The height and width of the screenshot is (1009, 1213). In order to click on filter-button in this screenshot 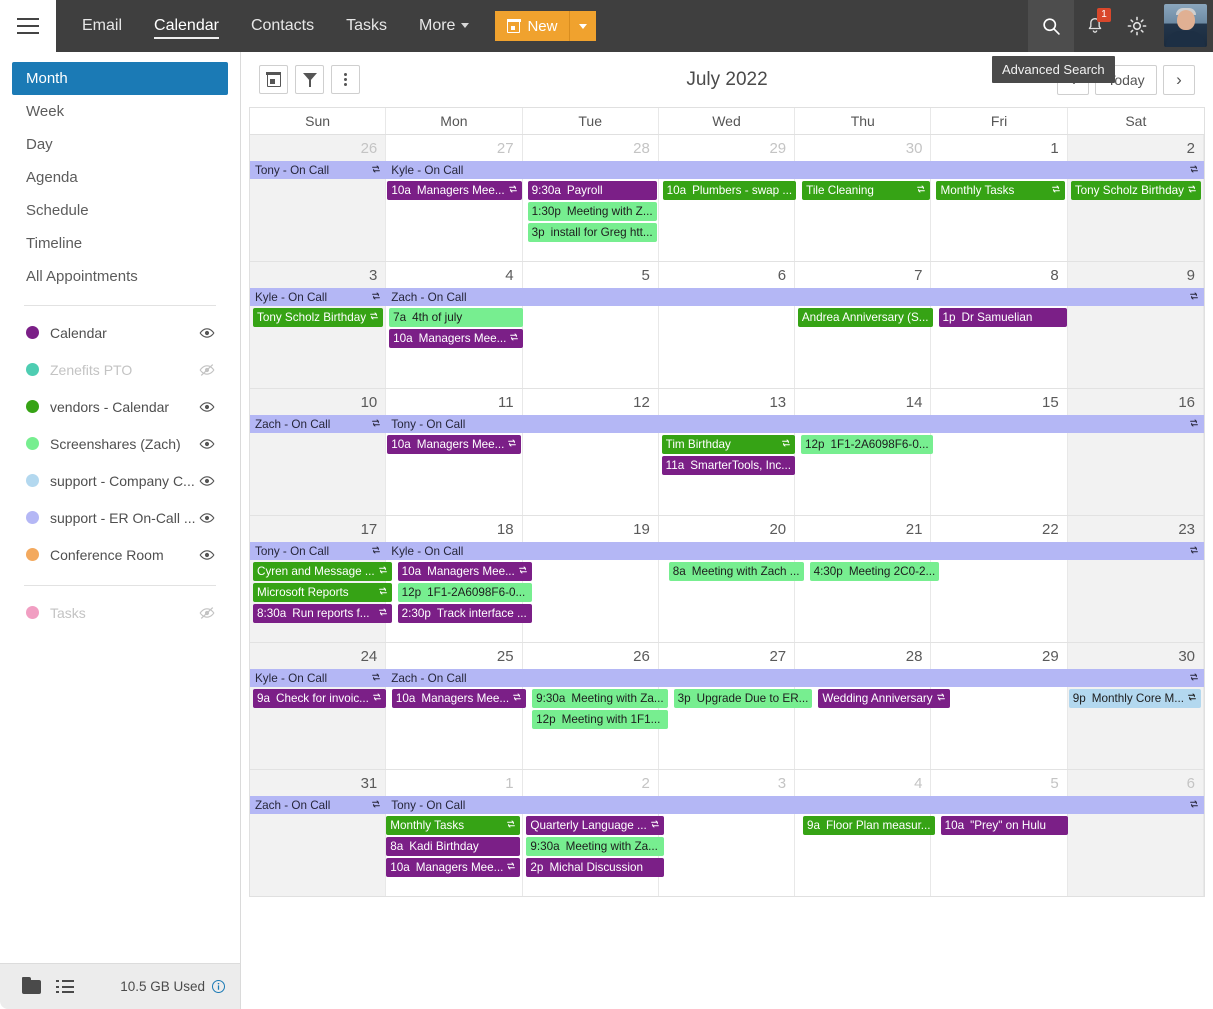, I will do `click(309, 79)`.